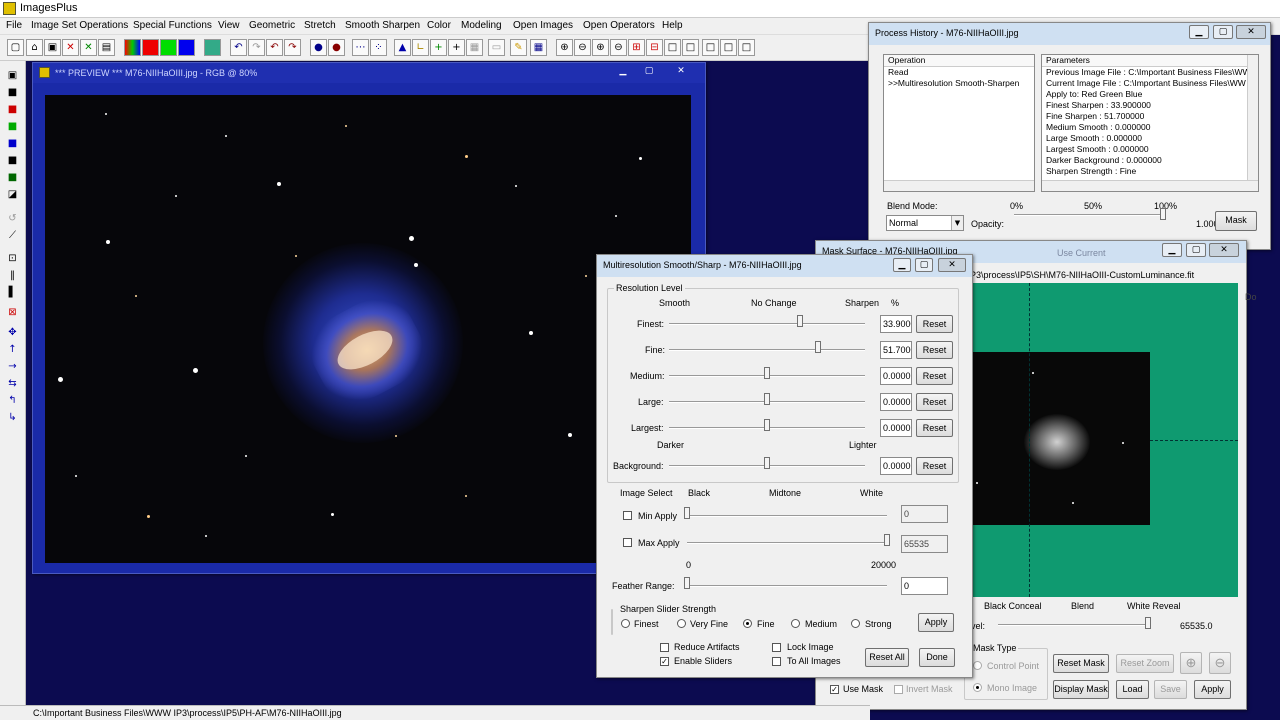 This screenshot has height=720, width=1280. Describe the element at coordinates (402, 47) in the screenshot. I see `histogram-icon: ▲` at that location.